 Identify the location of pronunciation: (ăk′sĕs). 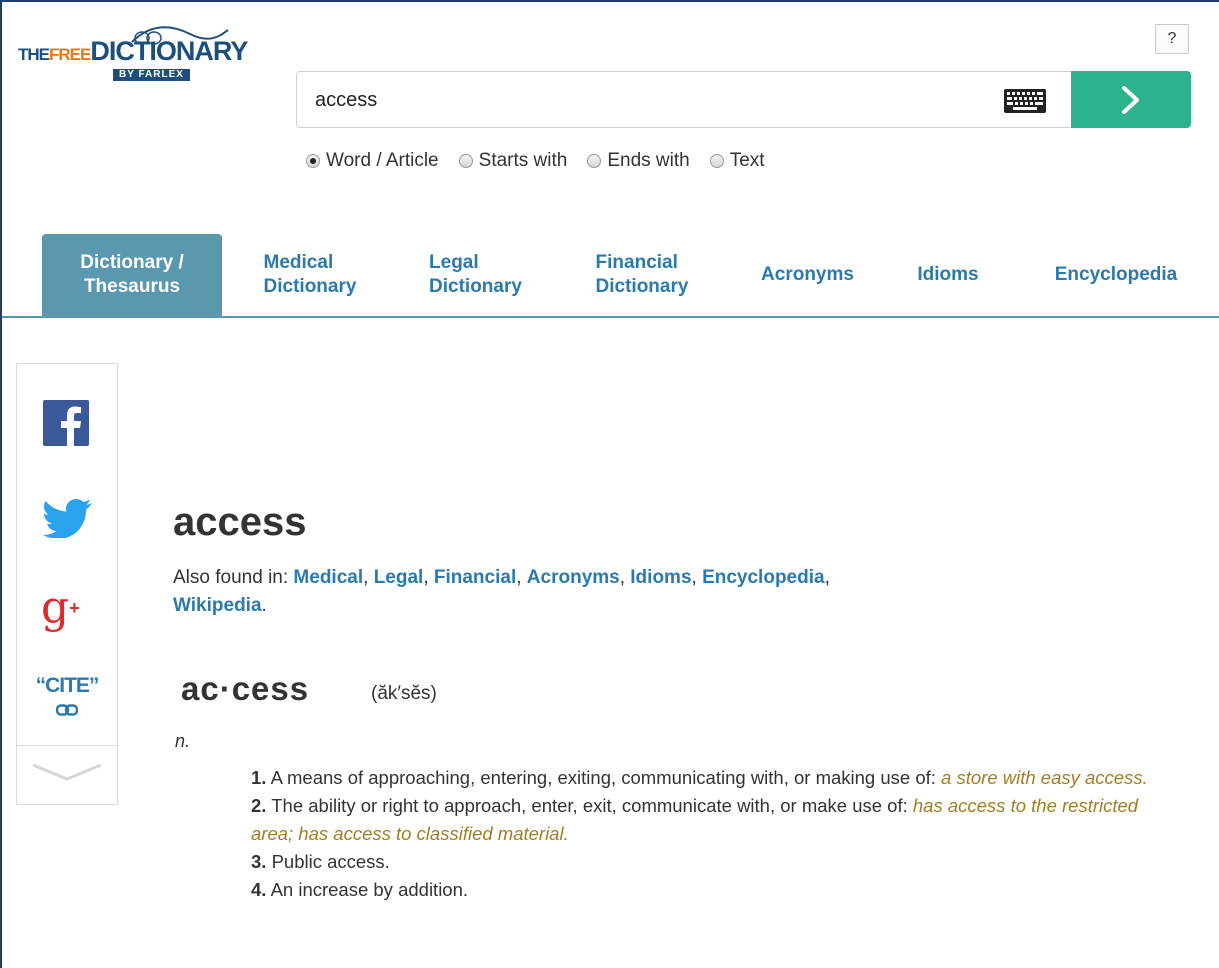
(404, 693).